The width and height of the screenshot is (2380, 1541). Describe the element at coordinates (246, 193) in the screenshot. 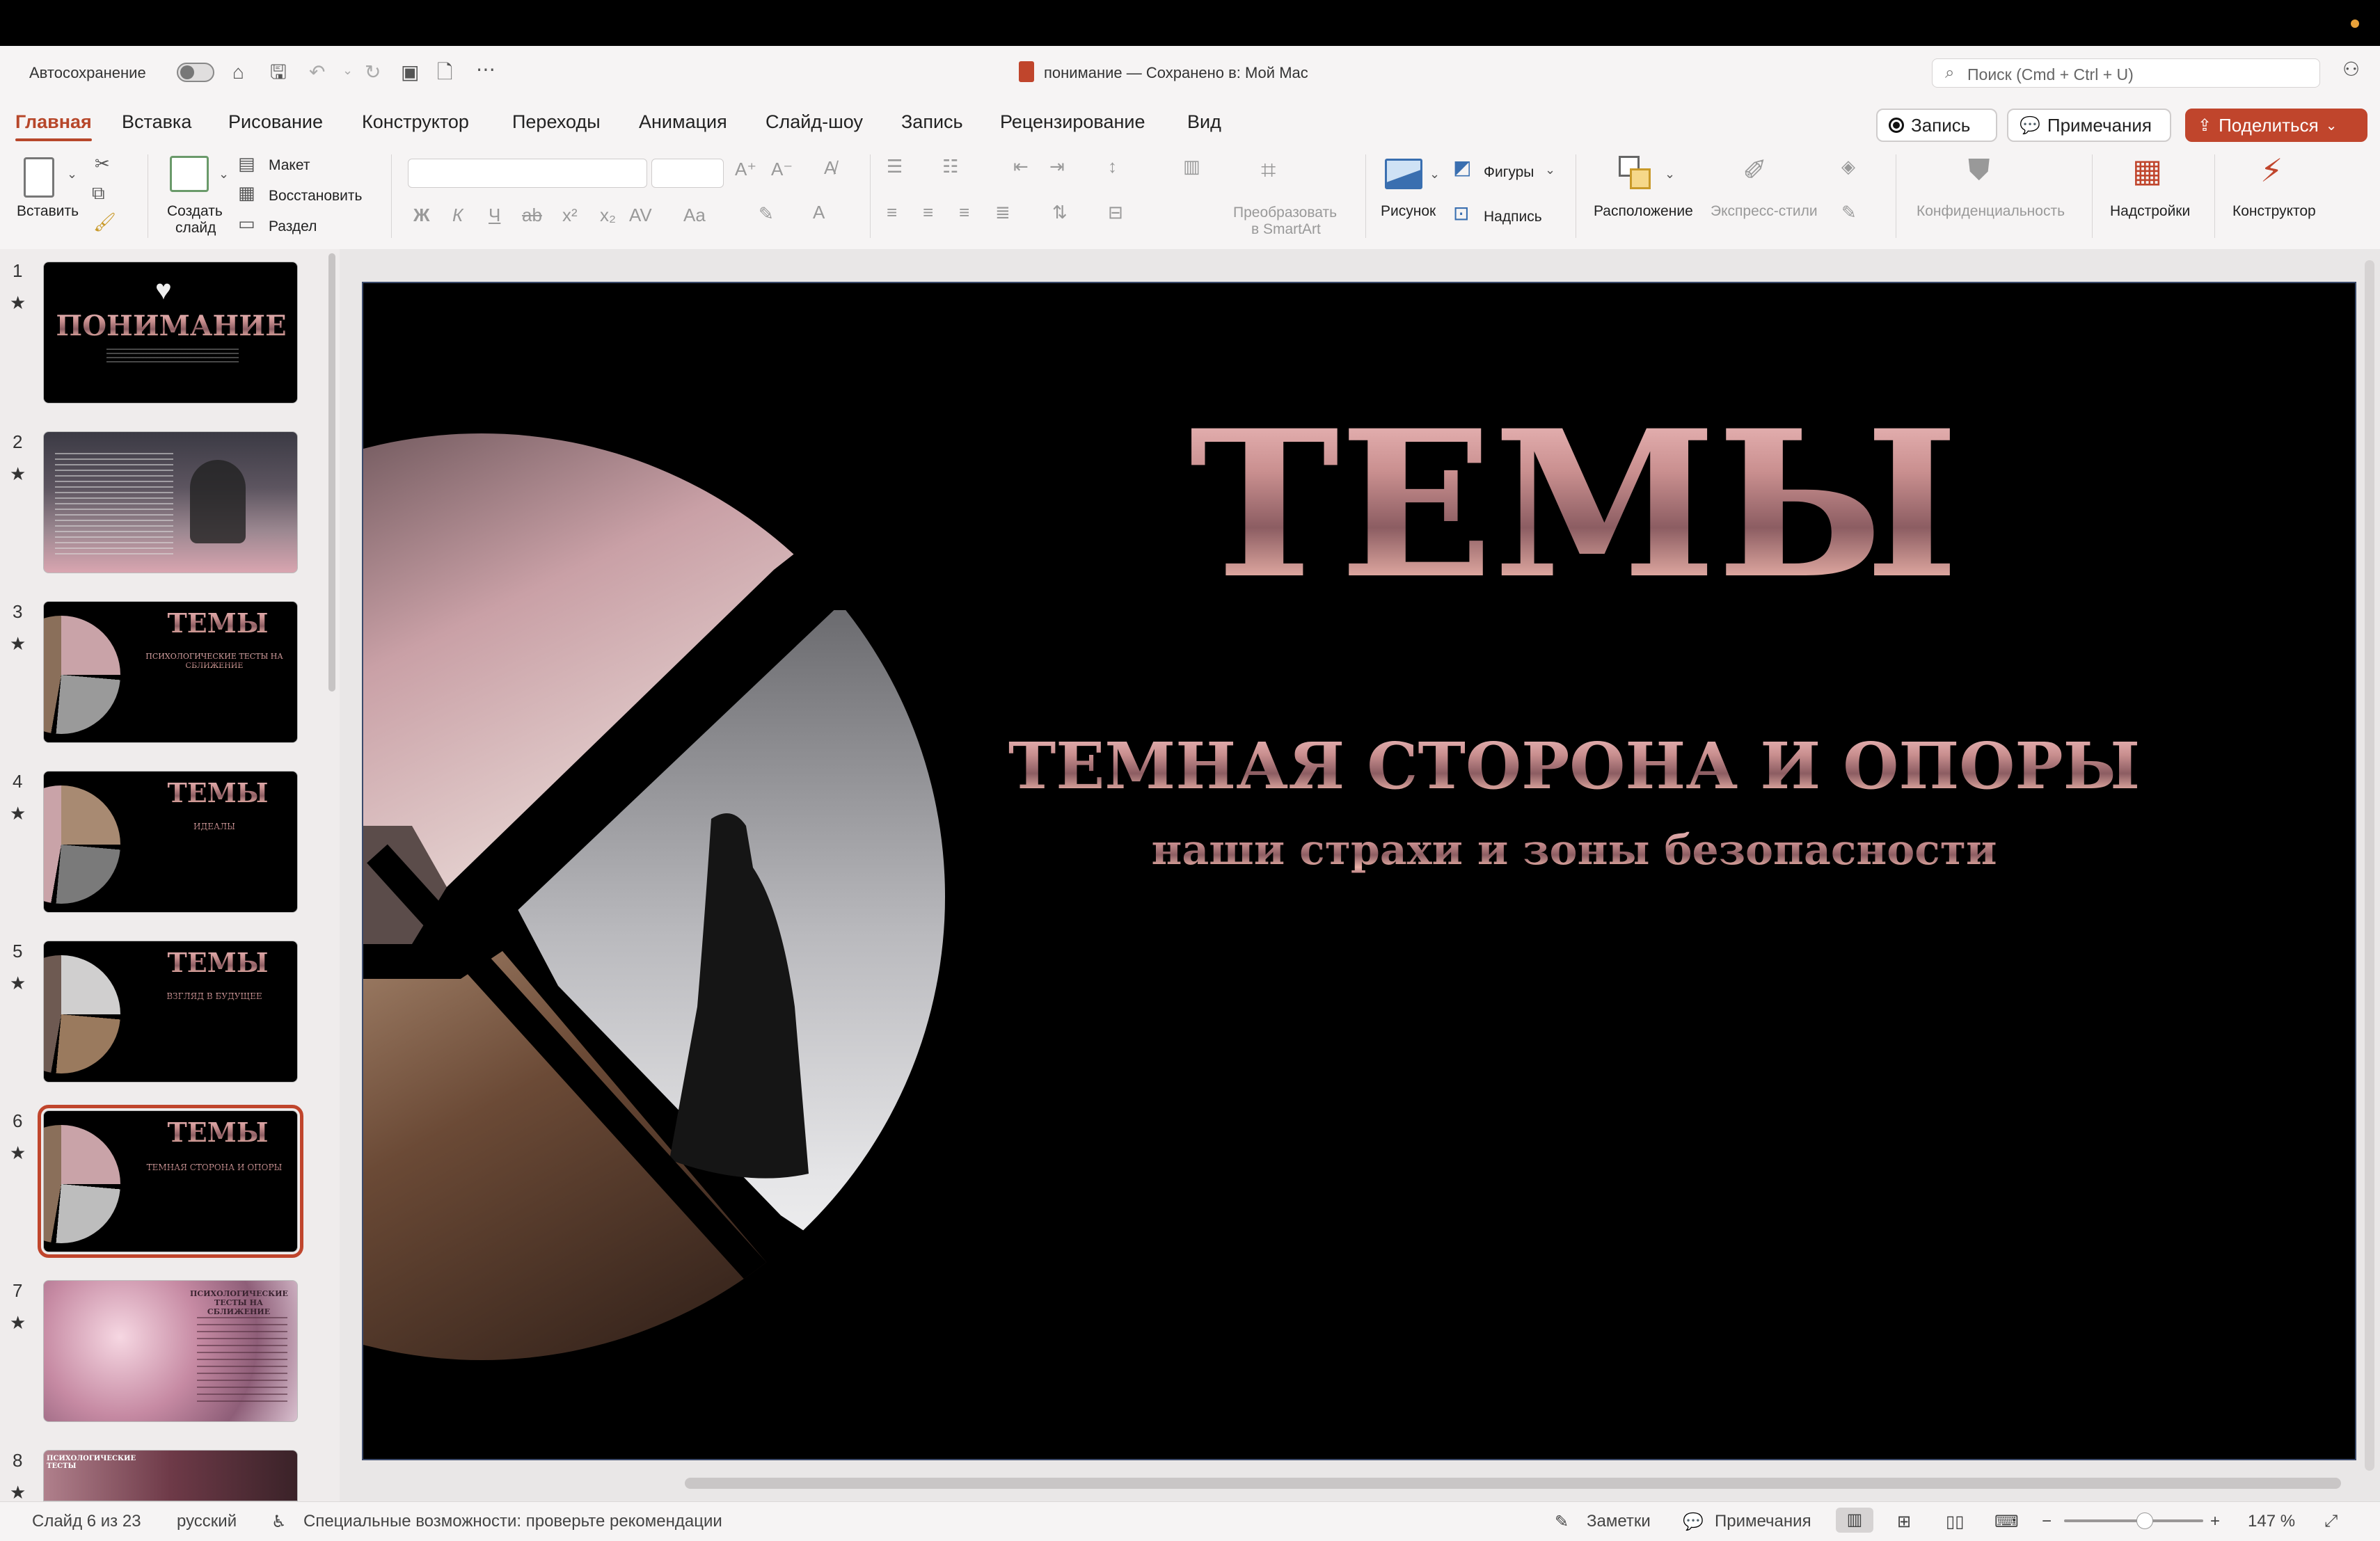

I see `reset-icon: ▦` at that location.